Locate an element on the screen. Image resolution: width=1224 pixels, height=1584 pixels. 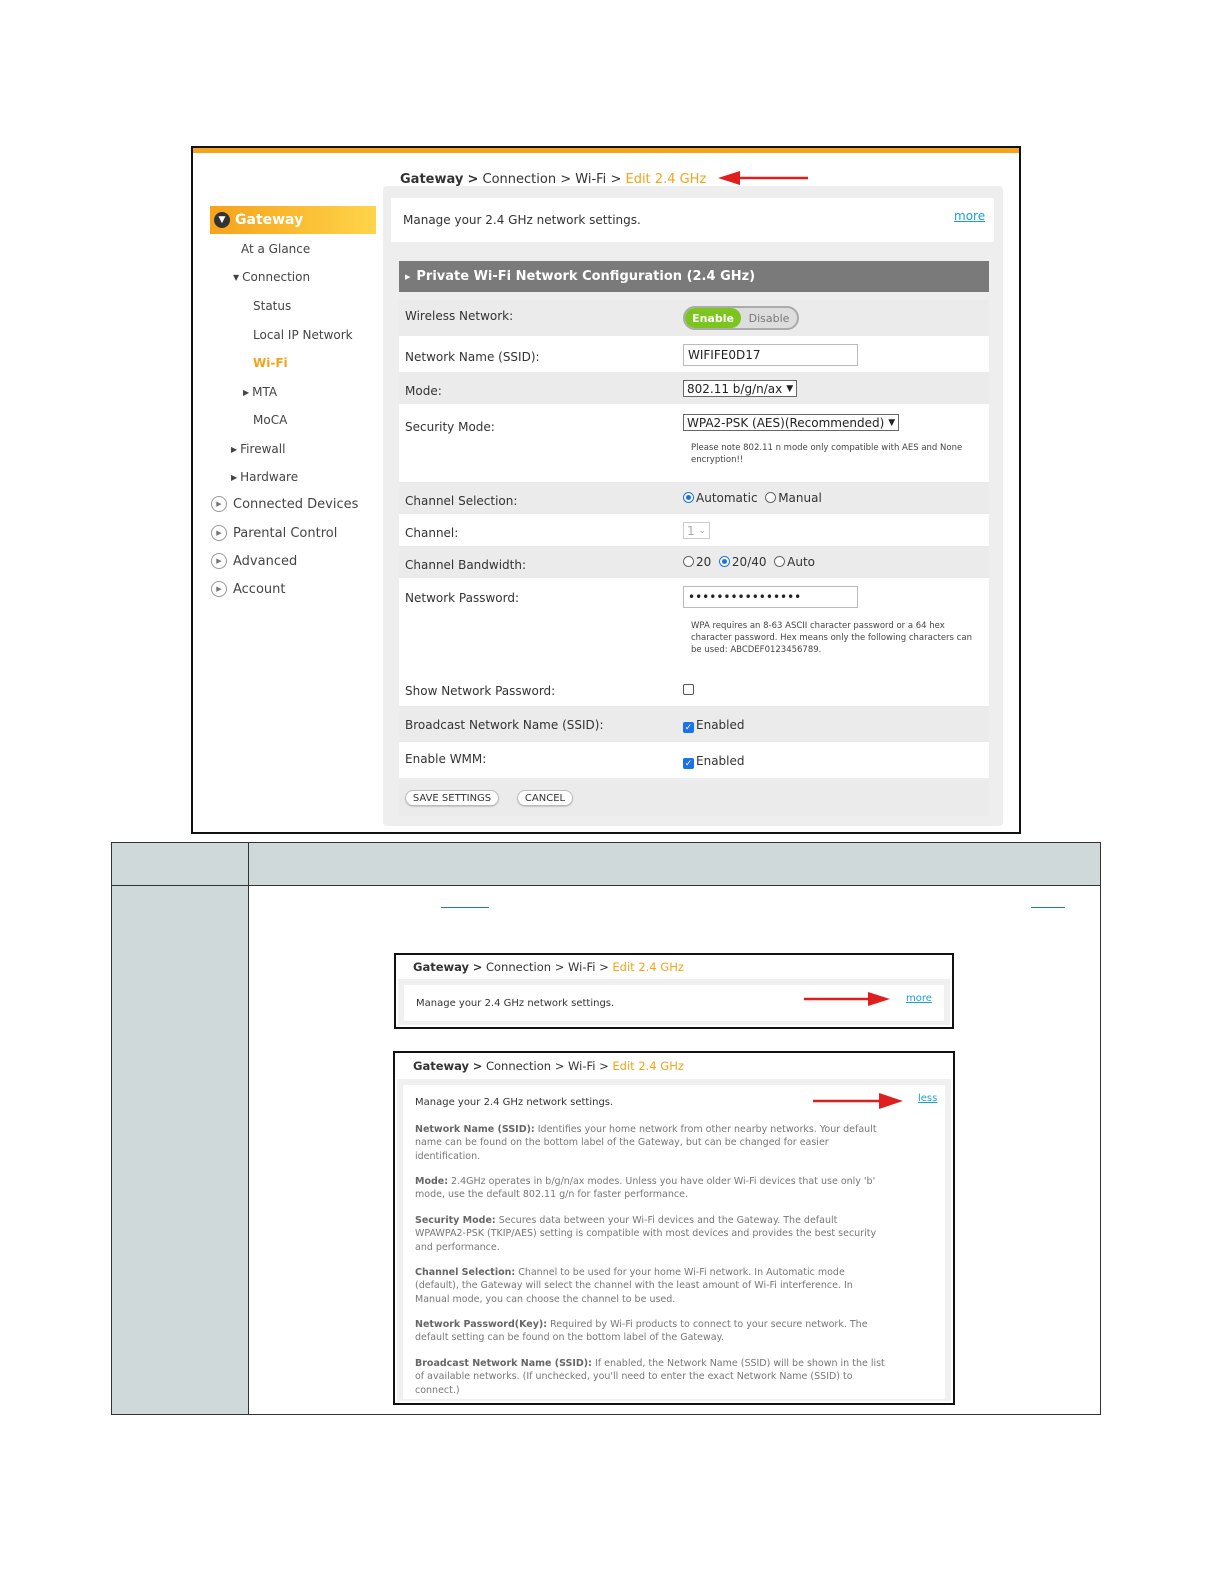
less-link: less is located at coordinates (927, 1098).